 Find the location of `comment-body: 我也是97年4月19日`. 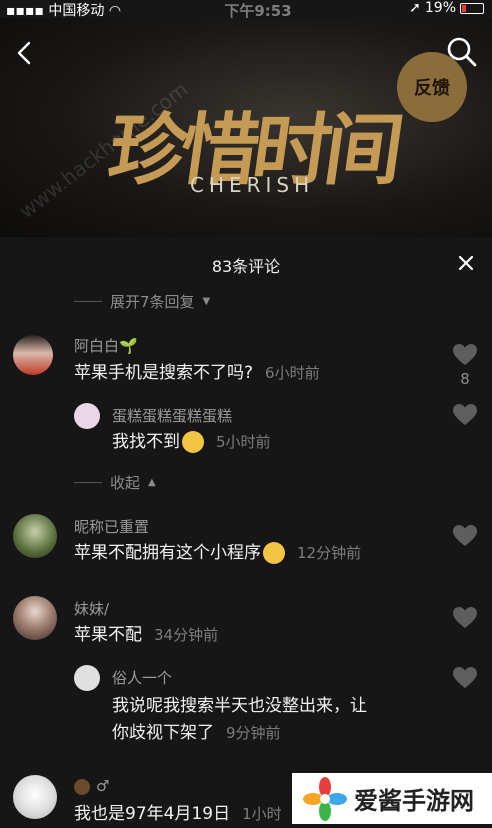

comment-body: 我也是97年4月19日 is located at coordinates (152, 814).